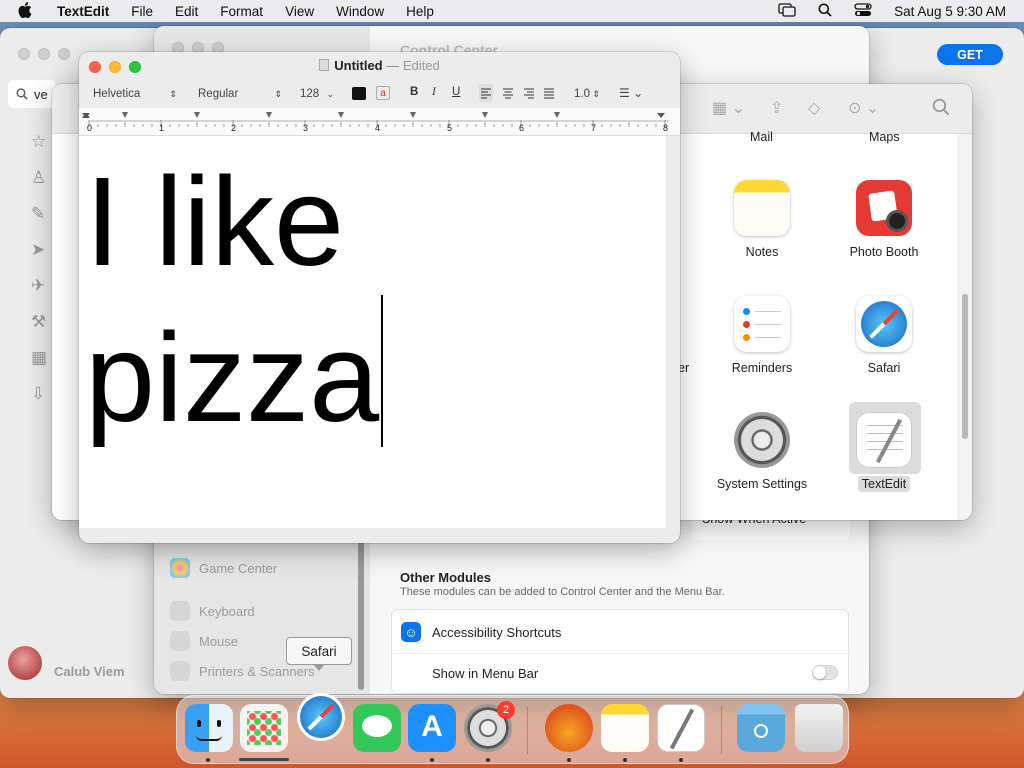 The image size is (1024, 768). Describe the element at coordinates (819, 728) in the screenshot. I see `dock-trash` at that location.